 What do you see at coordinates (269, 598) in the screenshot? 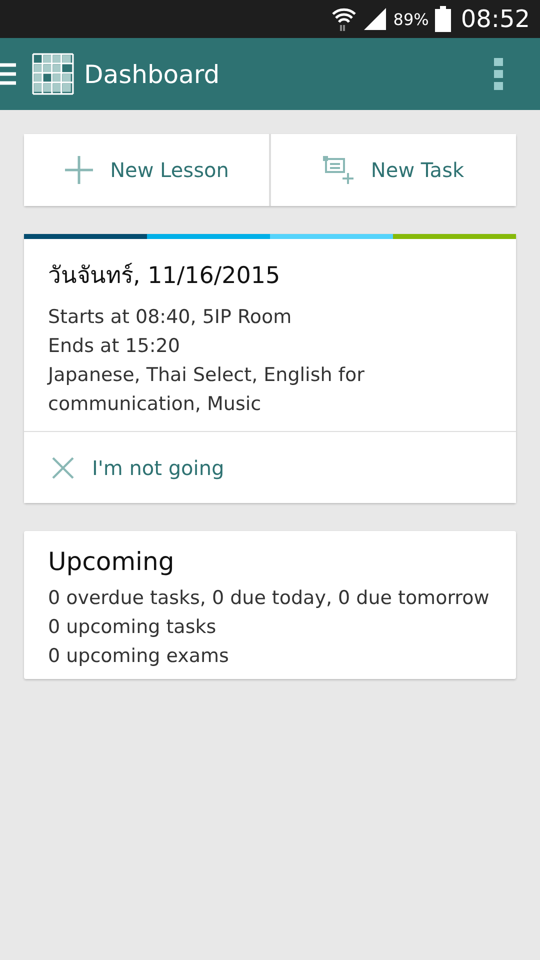
I see `upcoming-text: 0 overdue tasks, 0 due today, 0 due tomorrow` at bounding box center [269, 598].